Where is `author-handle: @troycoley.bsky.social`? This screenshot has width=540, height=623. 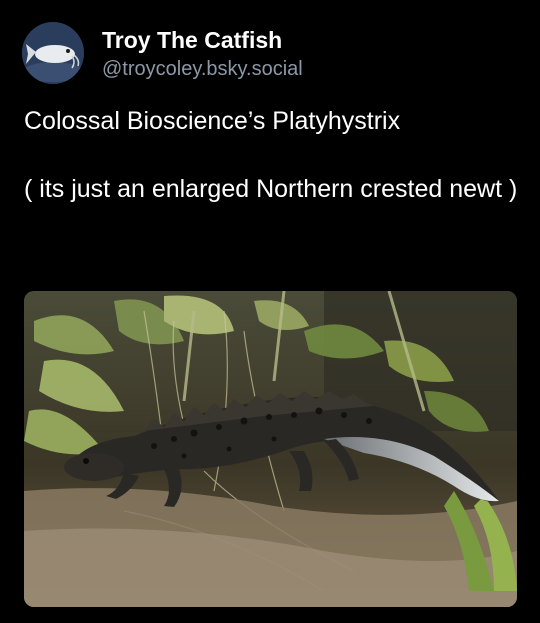
author-handle: @troycoley.bsky.social is located at coordinates (202, 69).